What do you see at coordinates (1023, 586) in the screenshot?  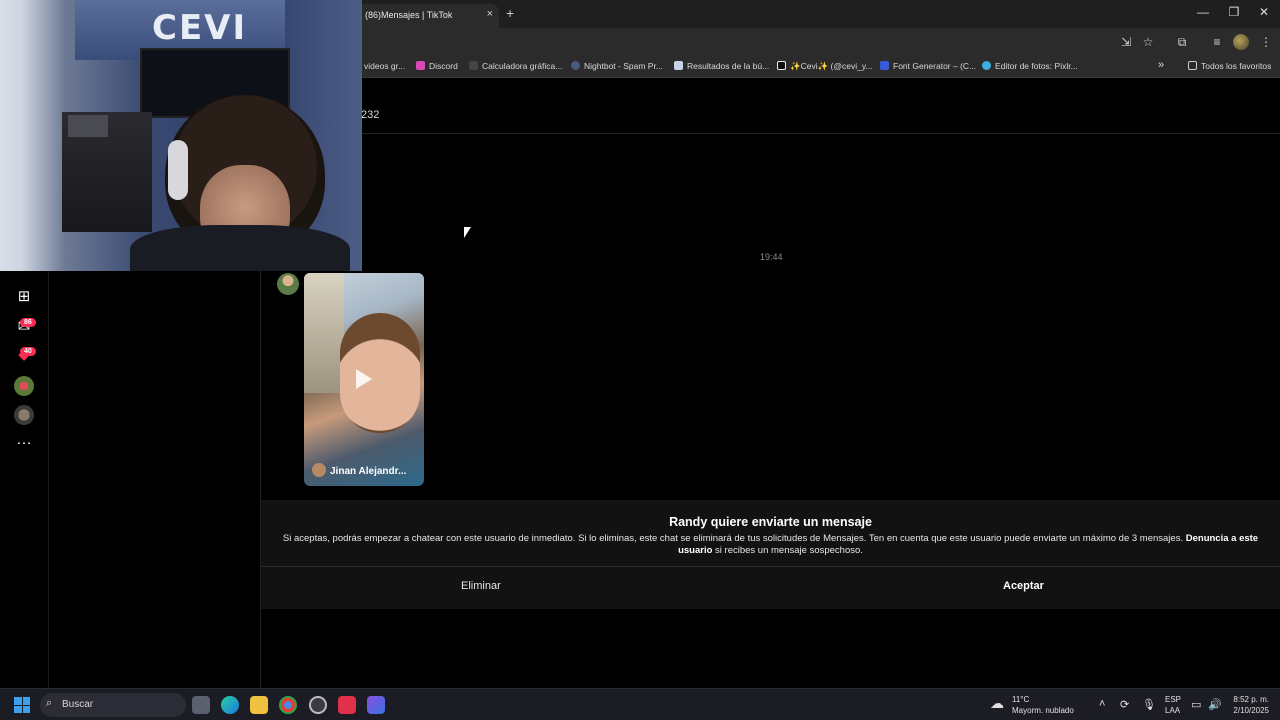 I see `accept-request-button: Aceptar` at bounding box center [1023, 586].